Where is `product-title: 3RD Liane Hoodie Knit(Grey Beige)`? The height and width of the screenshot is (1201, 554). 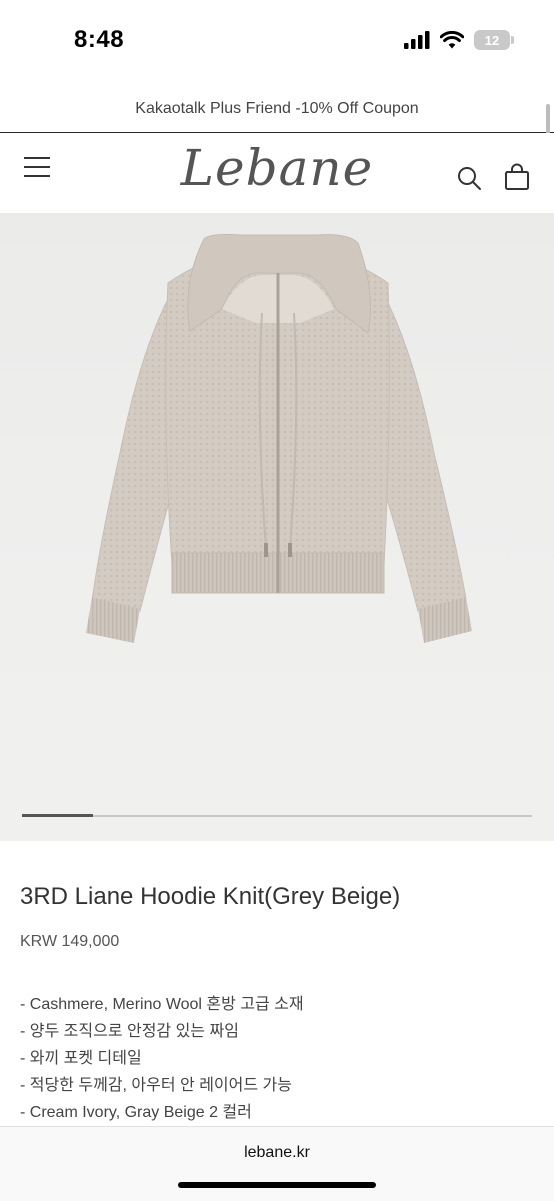
product-title: 3RD Liane Hoodie Knit(Grey Beige) is located at coordinates (210, 896).